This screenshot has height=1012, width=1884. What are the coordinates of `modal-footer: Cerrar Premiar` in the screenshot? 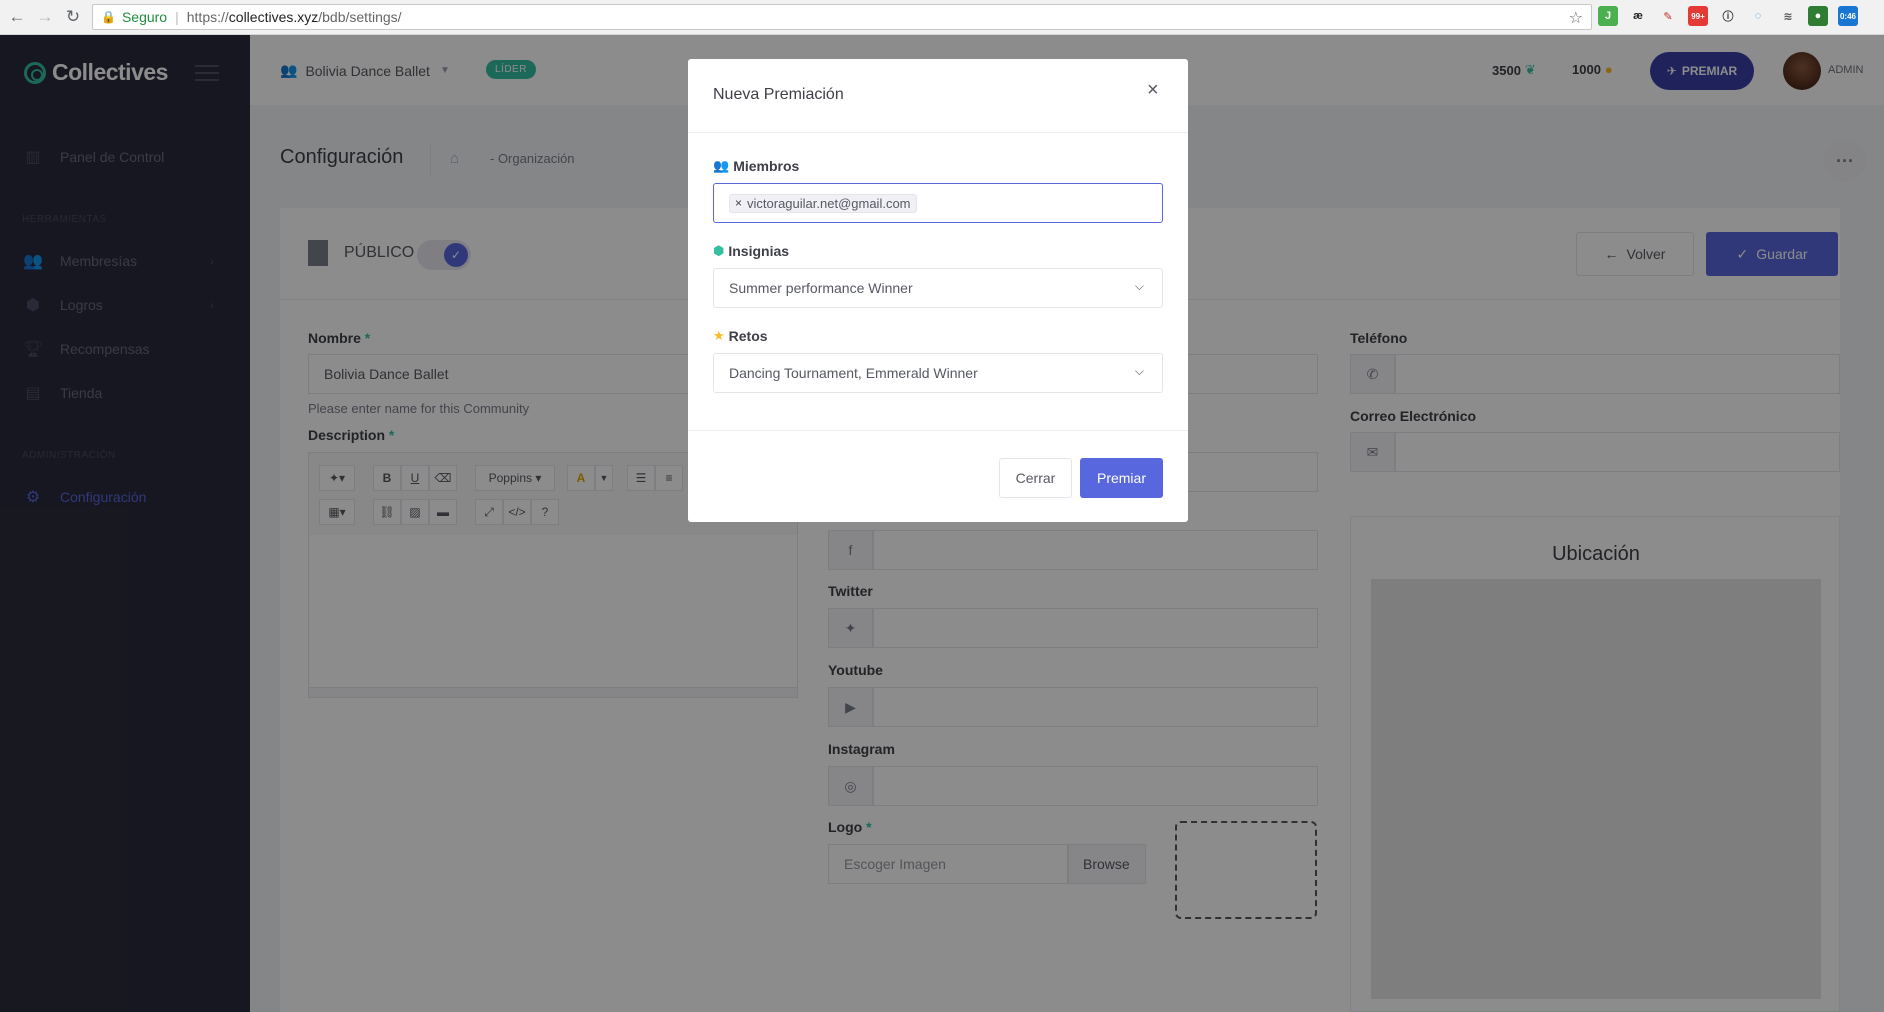 It's located at (938, 476).